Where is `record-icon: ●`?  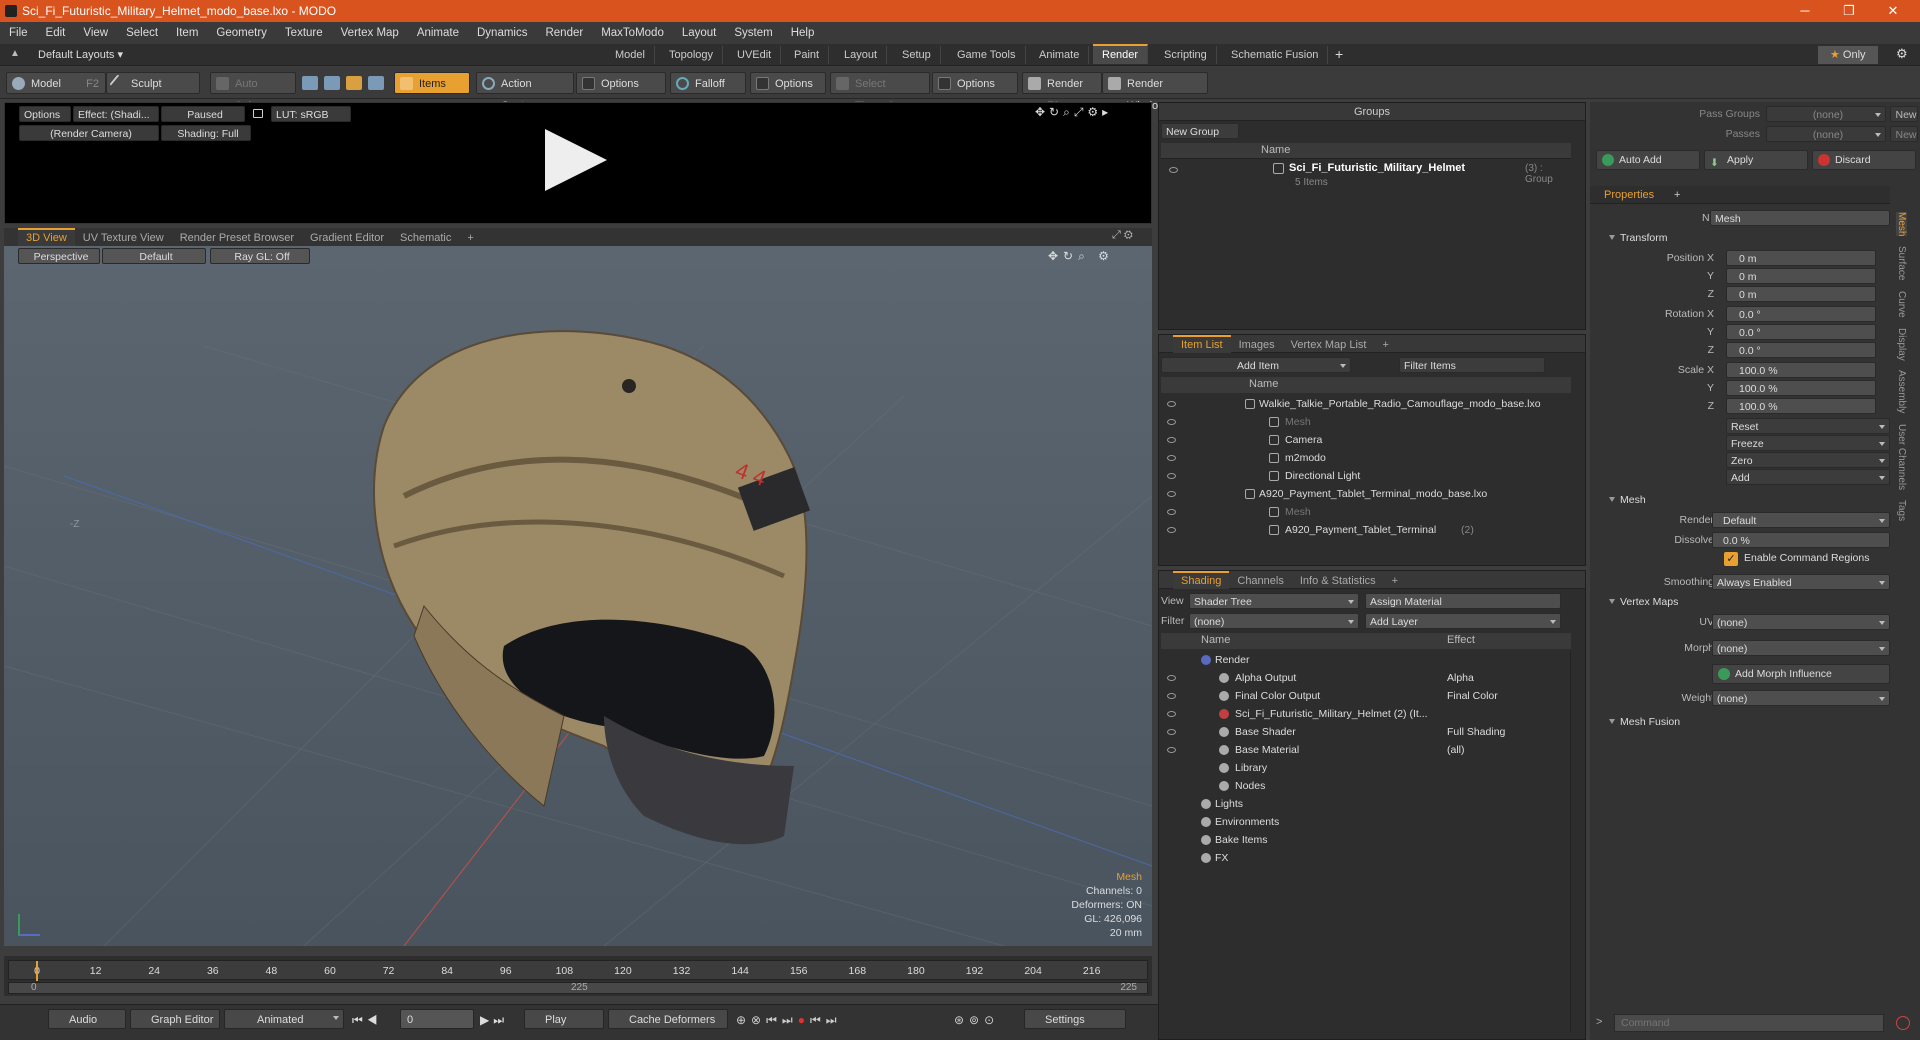 record-icon: ● is located at coordinates (804, 1020).